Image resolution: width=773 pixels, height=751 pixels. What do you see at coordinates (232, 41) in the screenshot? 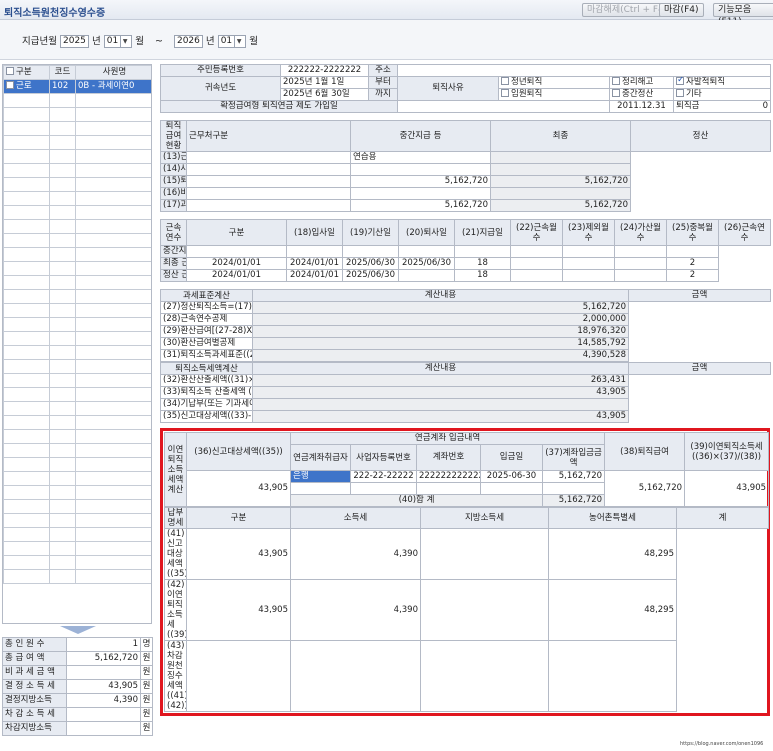
I see `to-month-select: 01 ▼` at bounding box center [232, 41].